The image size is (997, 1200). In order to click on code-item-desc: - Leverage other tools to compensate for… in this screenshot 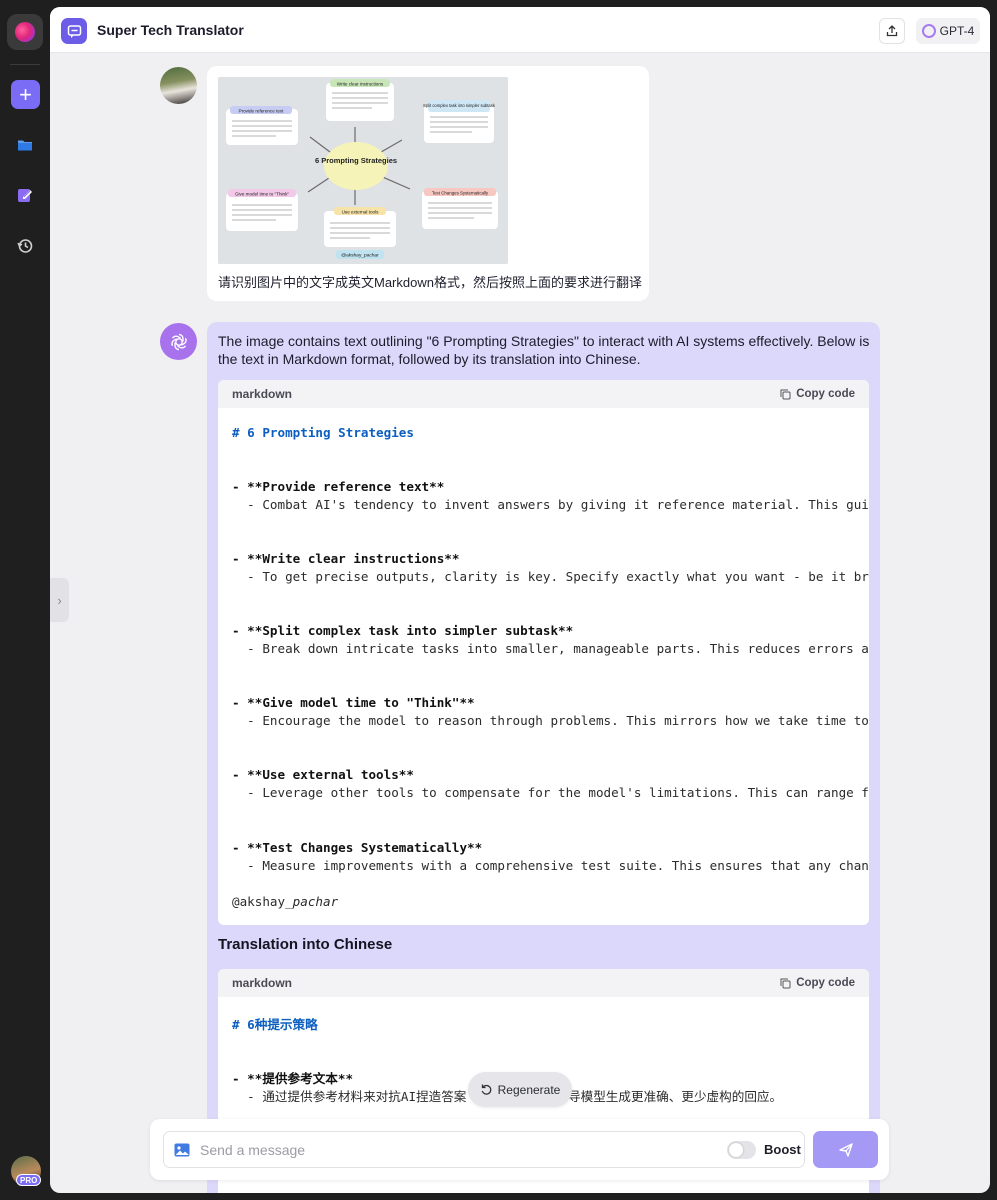, I will do `click(550, 792)`.